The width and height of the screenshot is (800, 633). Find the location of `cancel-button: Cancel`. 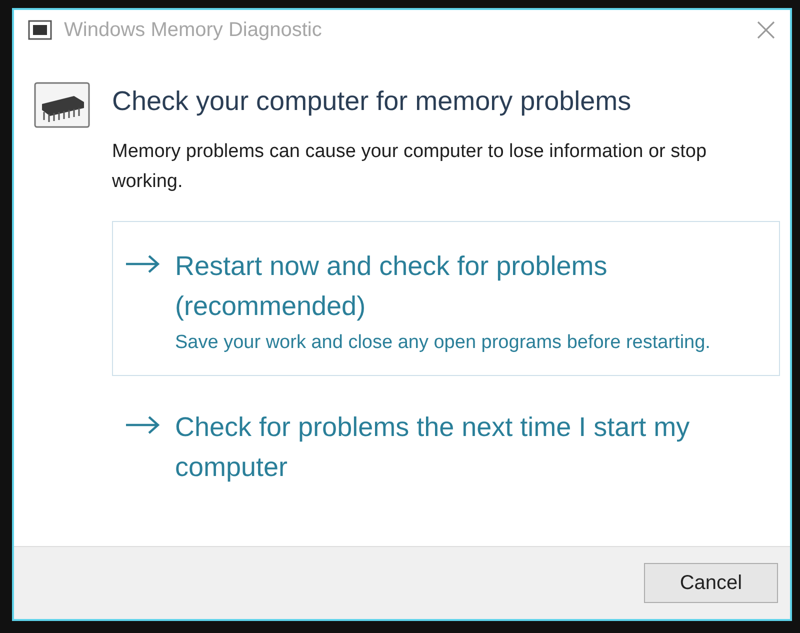

cancel-button: Cancel is located at coordinates (711, 583).